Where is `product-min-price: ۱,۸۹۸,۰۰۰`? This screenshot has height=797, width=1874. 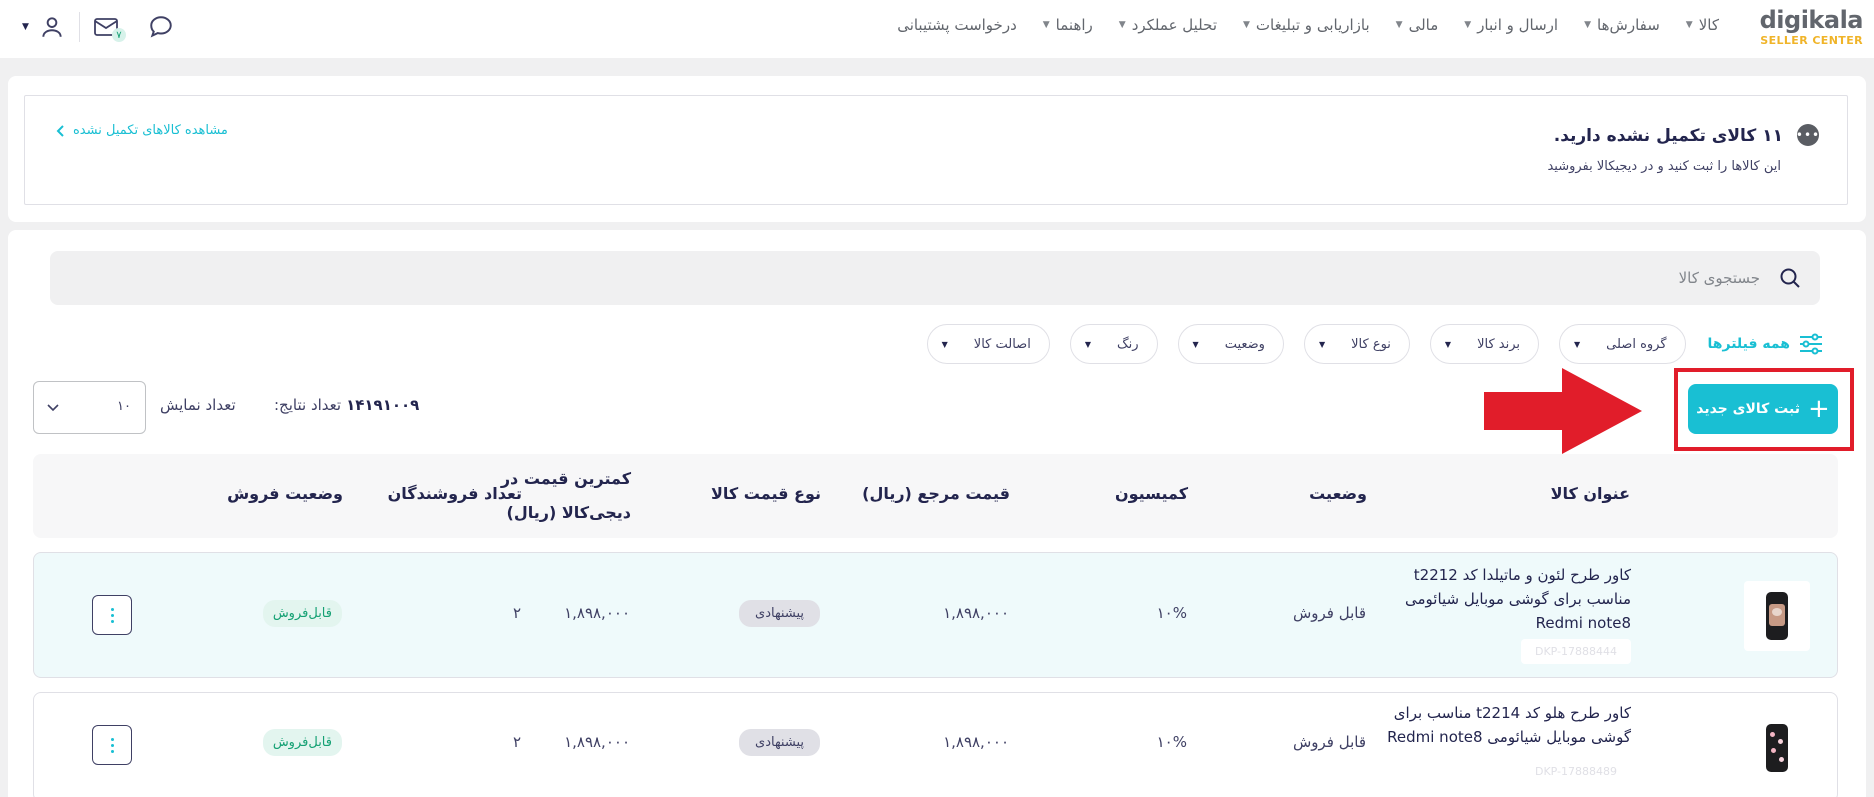
product-min-price: ۱,۸۹۸,۰۰۰ is located at coordinates (597, 613).